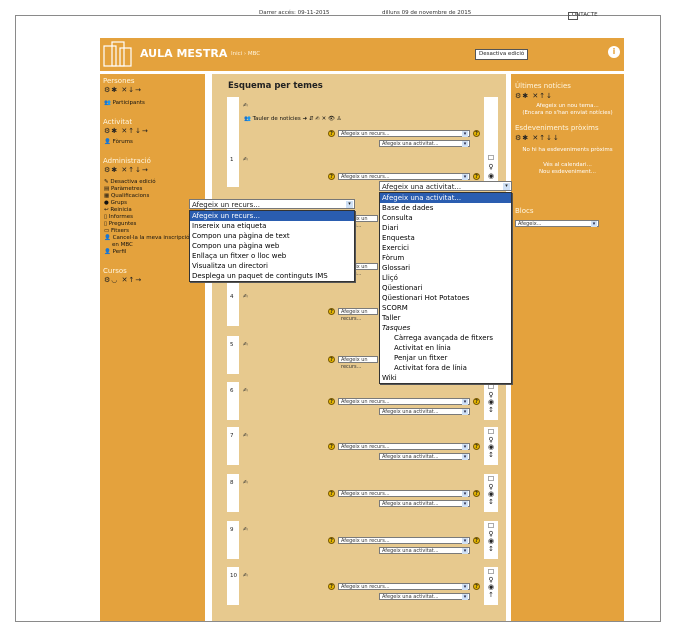  What do you see at coordinates (126, 196) in the screenshot?
I see `admin-item-qualificacions: ▦ Qualificacions` at bounding box center [126, 196].